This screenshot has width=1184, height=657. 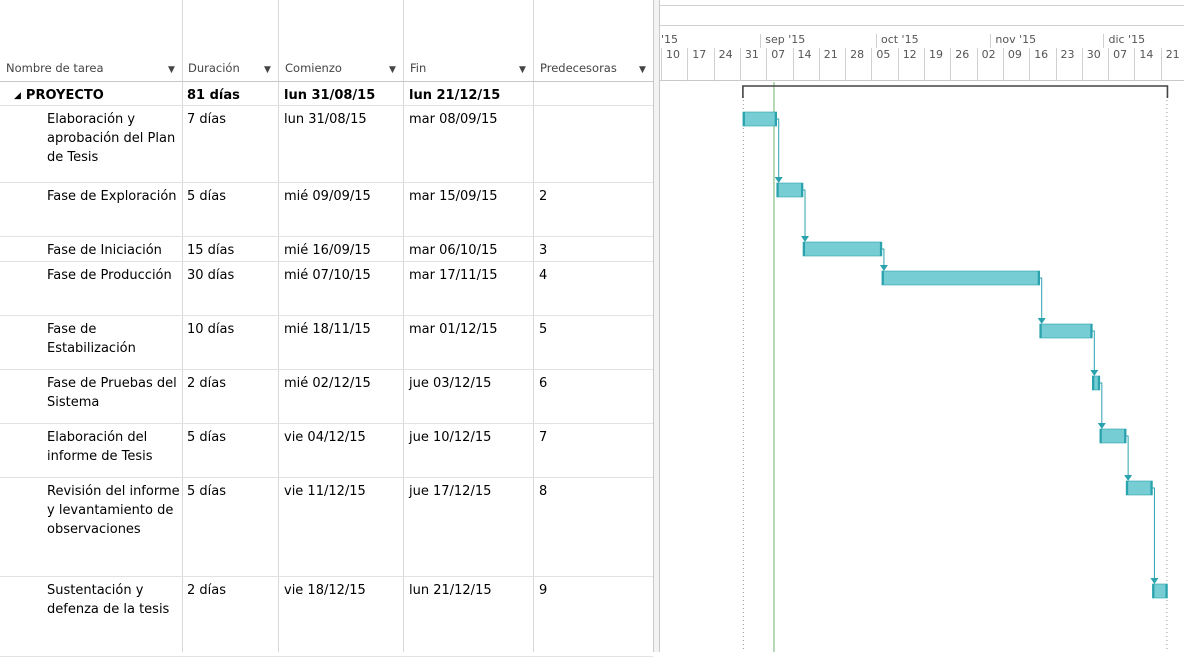 What do you see at coordinates (325, 590) in the screenshot?
I see `task-start: vie 18/12/15` at bounding box center [325, 590].